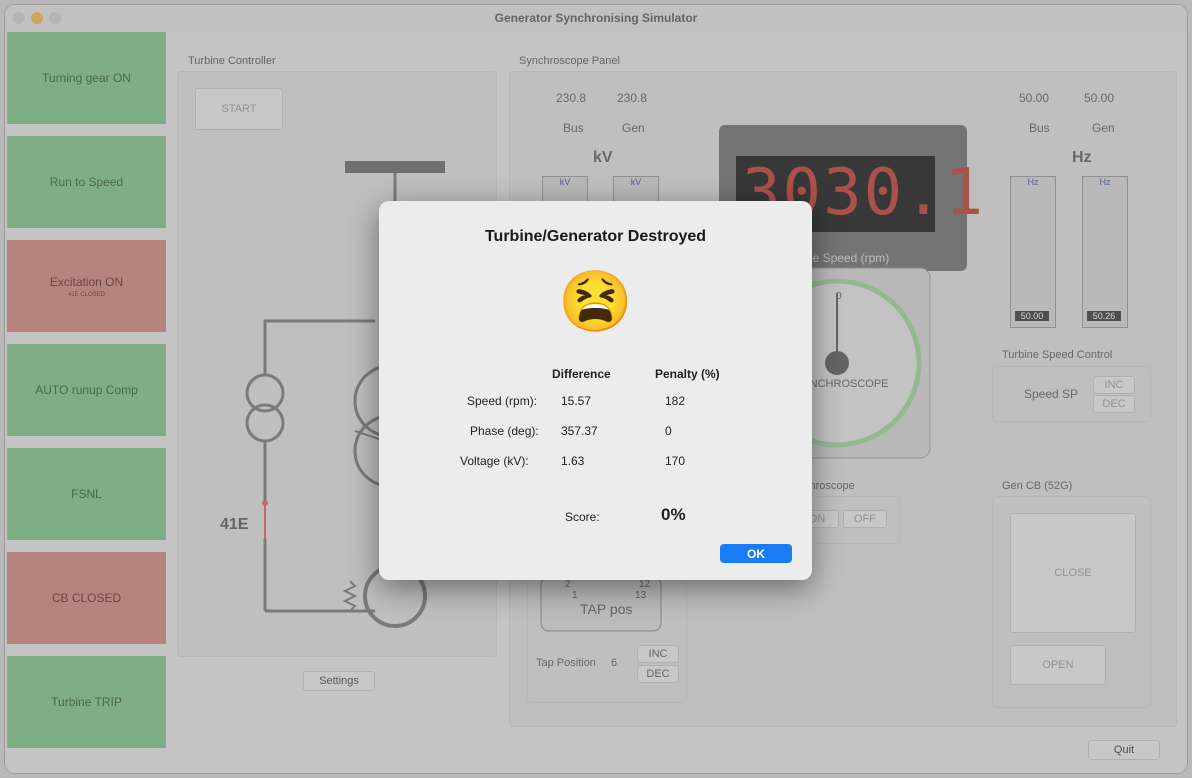 The image size is (1192, 778). Describe the element at coordinates (504, 431) in the screenshot. I see `phase-row-label: Phase (deg):` at that location.